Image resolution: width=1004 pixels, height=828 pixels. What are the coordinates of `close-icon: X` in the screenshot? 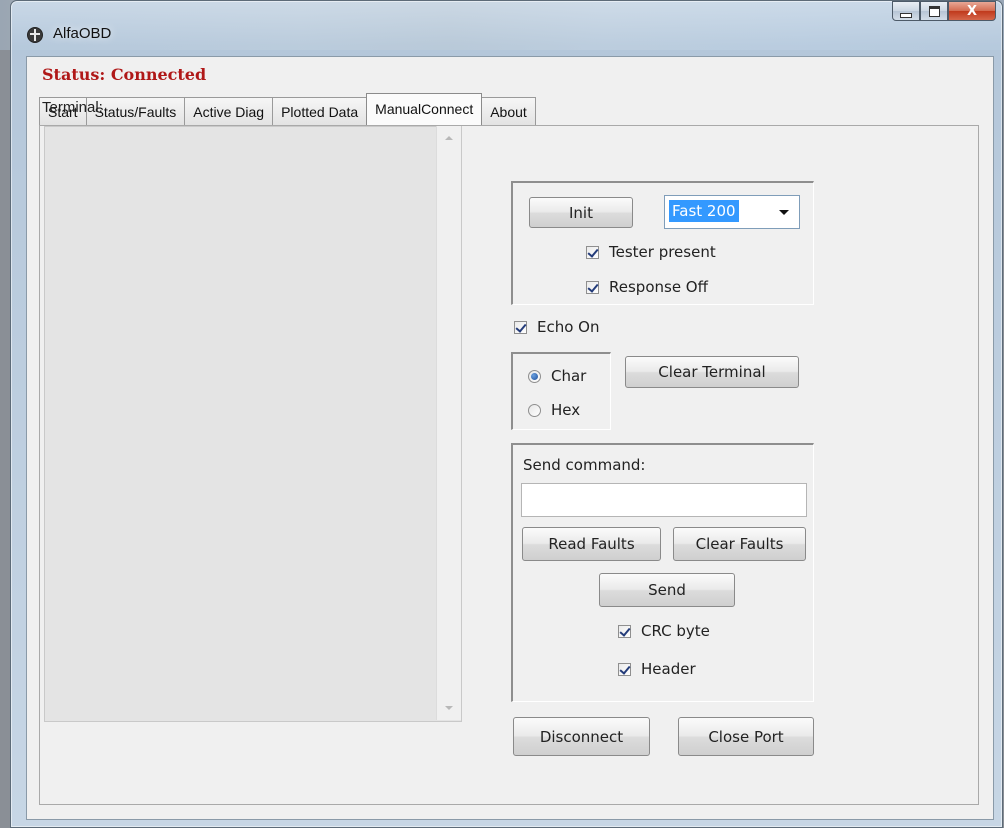 It's located at (972, 11).